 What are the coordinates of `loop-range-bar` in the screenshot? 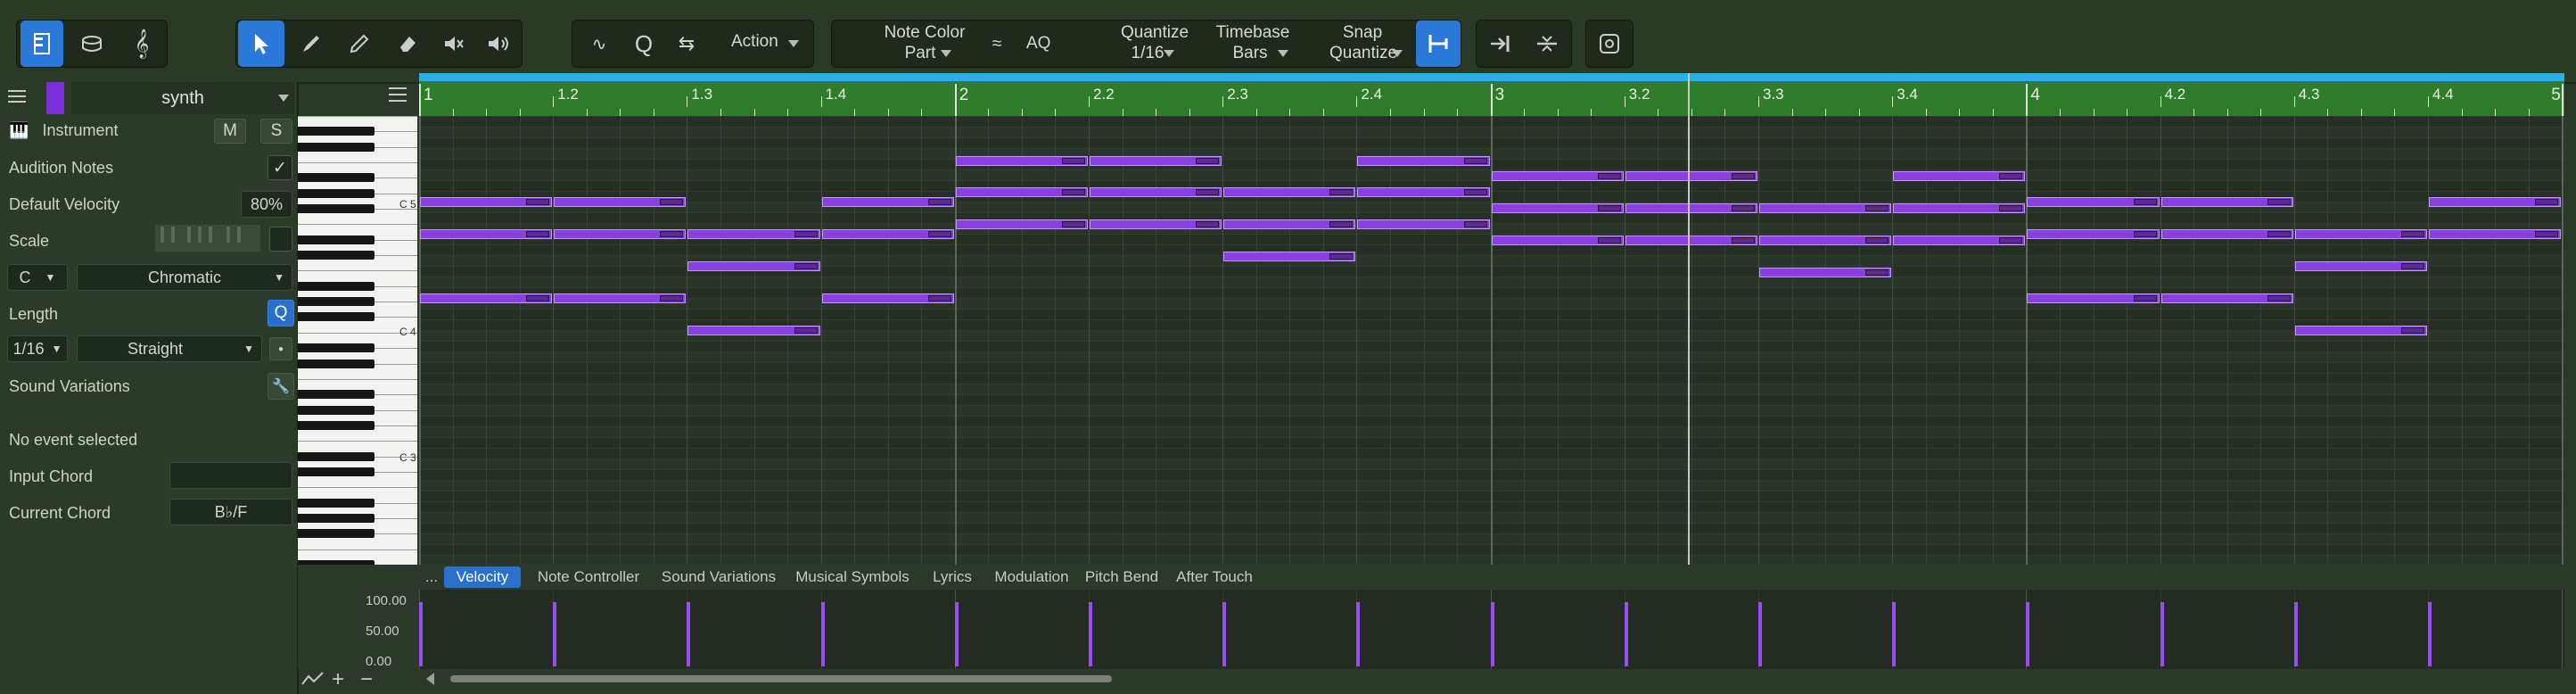 It's located at (1491, 77).